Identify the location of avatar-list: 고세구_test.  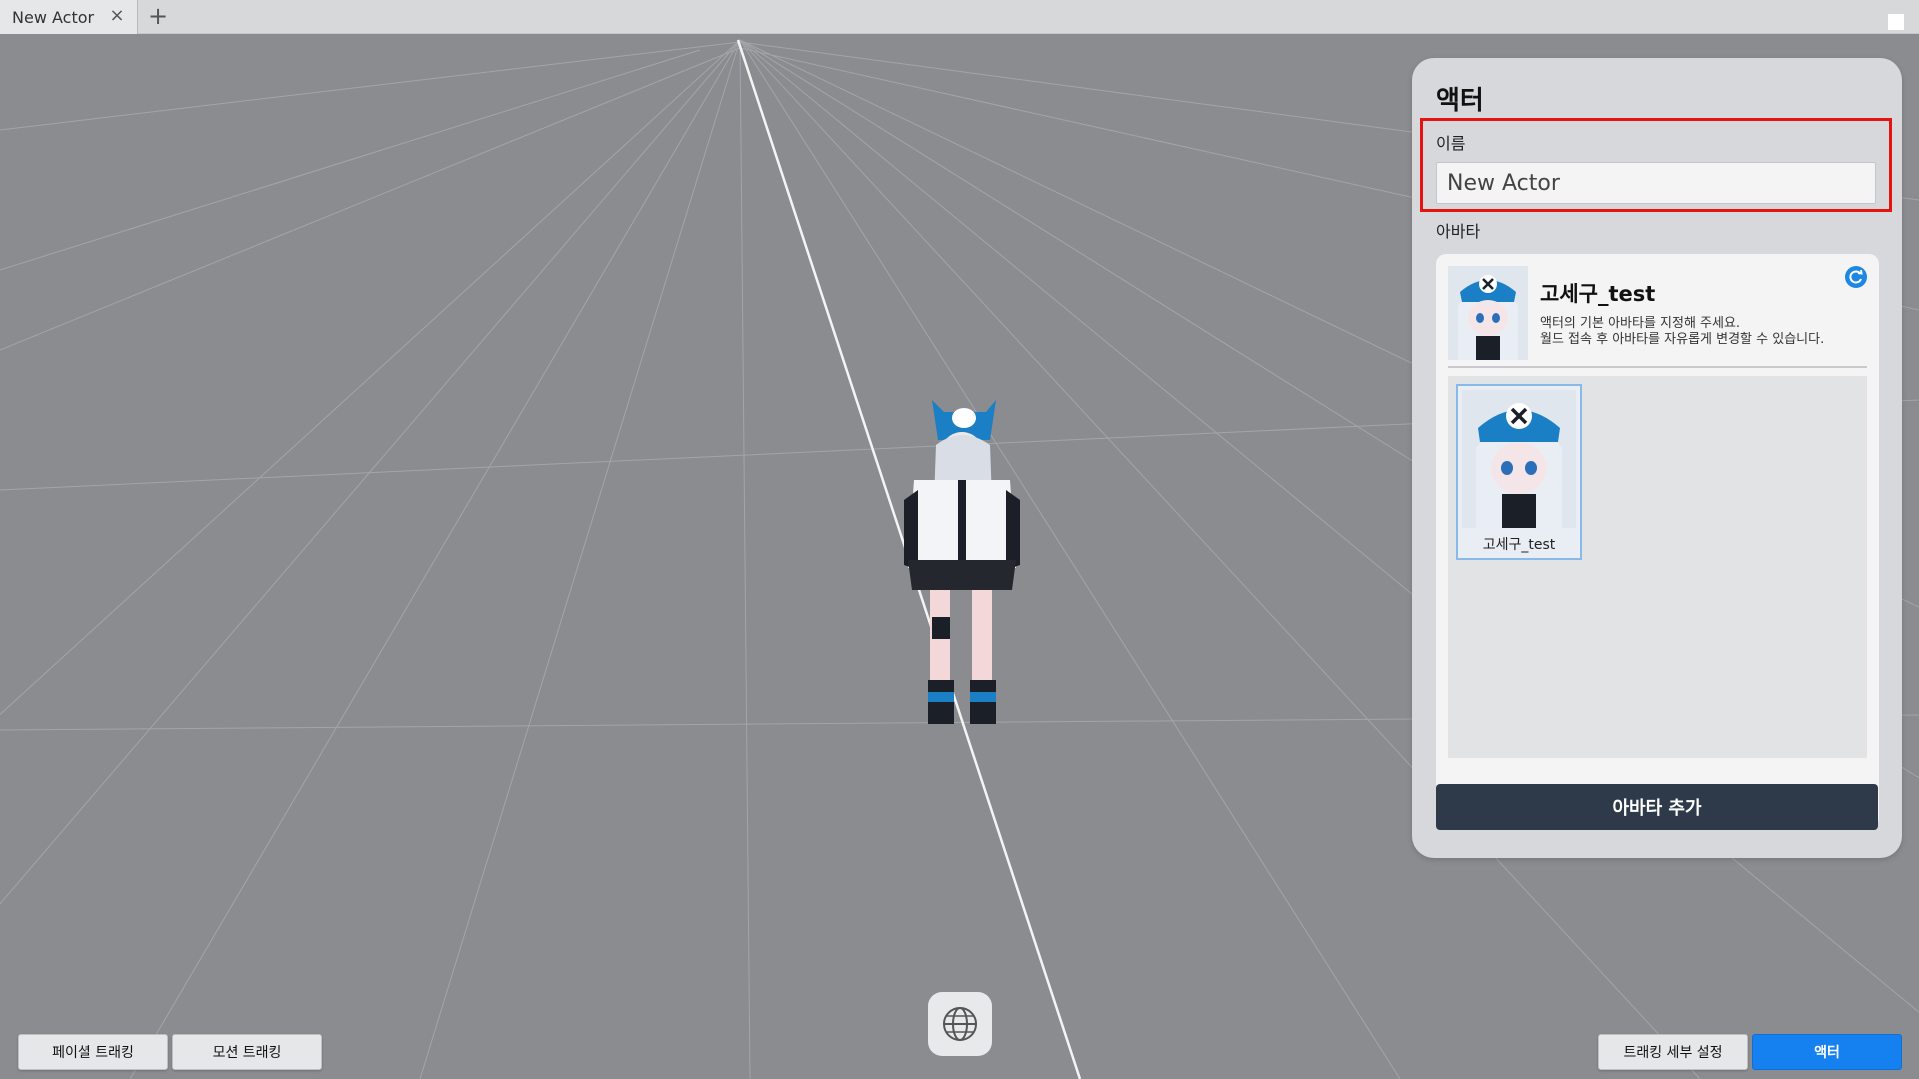
(1657, 567).